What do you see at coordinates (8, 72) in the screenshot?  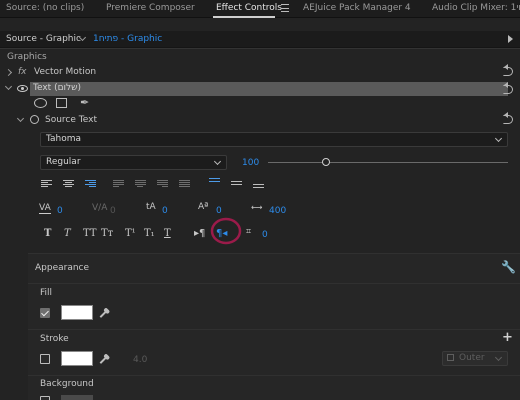 I see `expand-vector-motion-icon` at bounding box center [8, 72].